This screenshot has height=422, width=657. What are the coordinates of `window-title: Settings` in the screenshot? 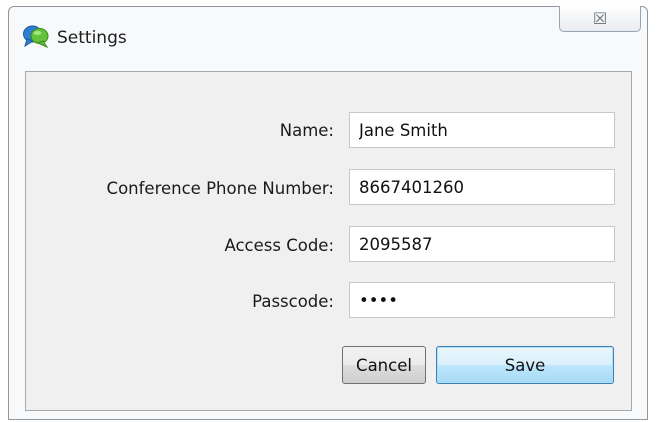 It's located at (92, 38).